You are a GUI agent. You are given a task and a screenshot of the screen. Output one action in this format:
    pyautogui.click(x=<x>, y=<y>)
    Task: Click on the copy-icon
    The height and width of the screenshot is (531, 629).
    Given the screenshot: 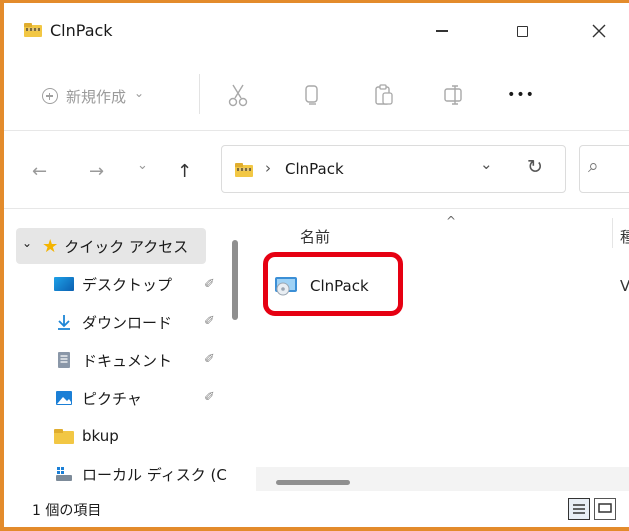 What is the action you would take?
    pyautogui.click(x=311, y=95)
    